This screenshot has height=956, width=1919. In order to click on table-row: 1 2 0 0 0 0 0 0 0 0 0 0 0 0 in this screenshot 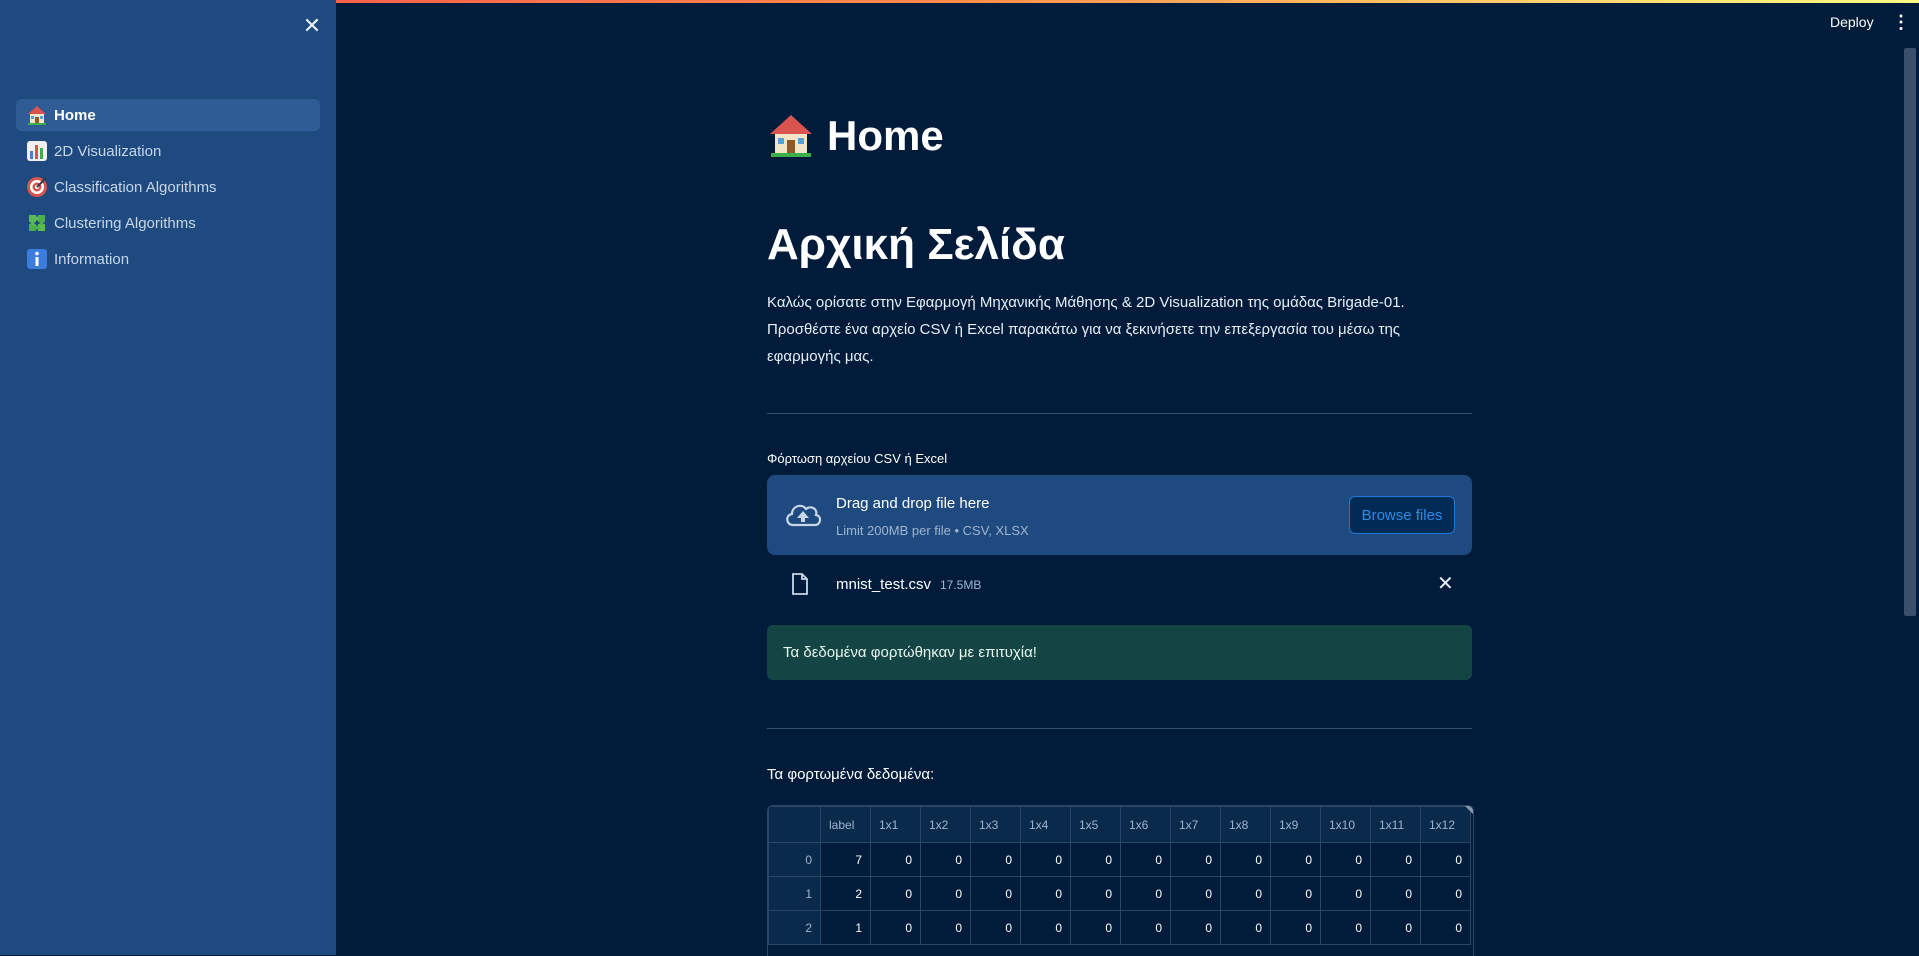, I will do `click(1119, 893)`.